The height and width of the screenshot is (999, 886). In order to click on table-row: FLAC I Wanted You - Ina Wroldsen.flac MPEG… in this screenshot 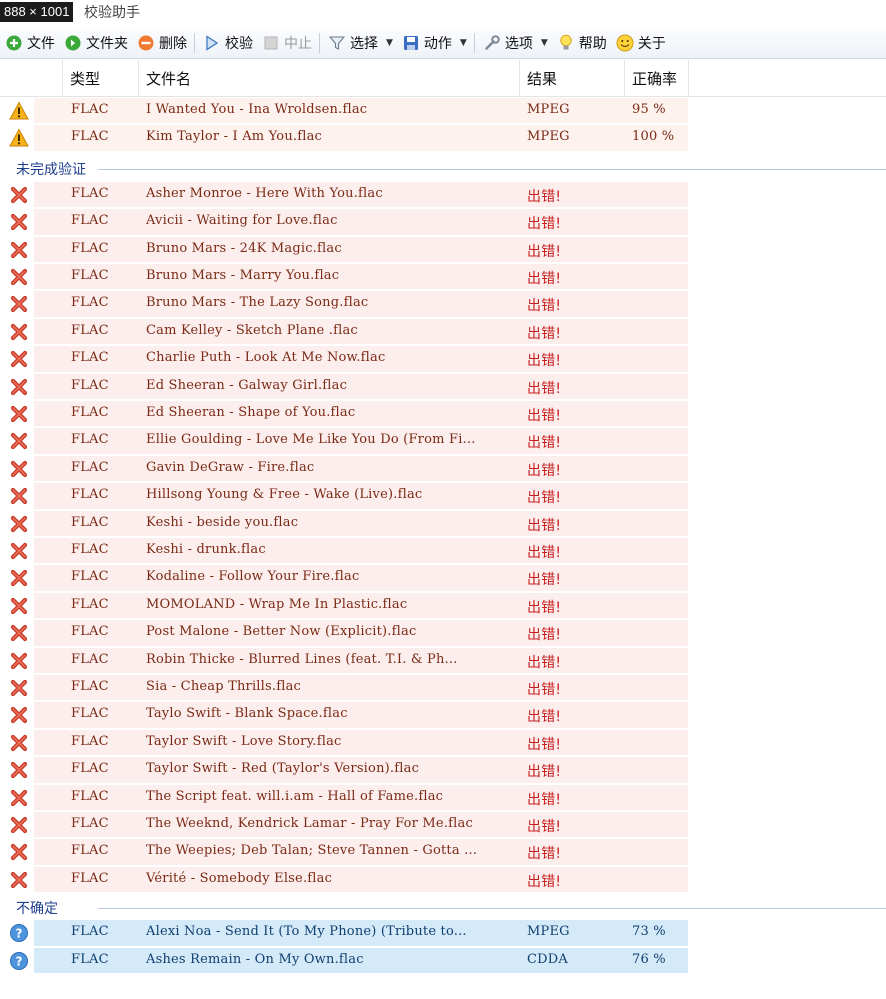, I will do `click(443, 110)`.